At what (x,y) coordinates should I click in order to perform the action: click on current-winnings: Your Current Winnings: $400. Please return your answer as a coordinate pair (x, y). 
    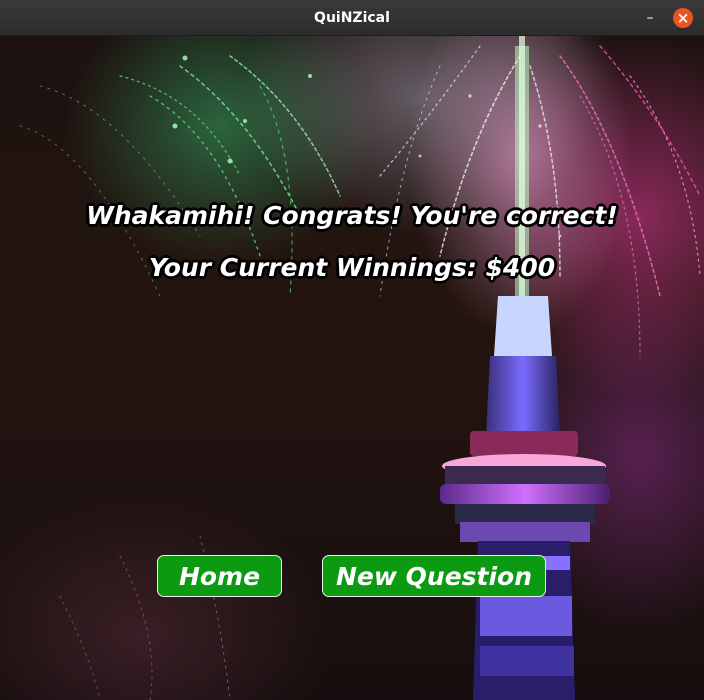
    Looking at the image, I should click on (352, 267).